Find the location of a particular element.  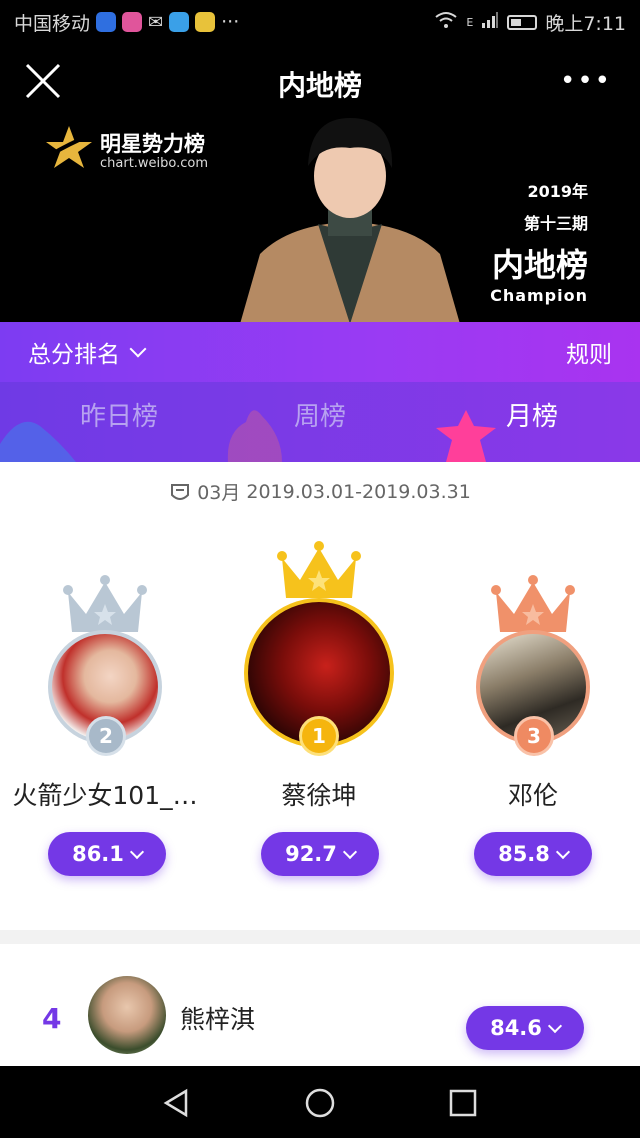

score-button: 86.1 is located at coordinates (107, 854).